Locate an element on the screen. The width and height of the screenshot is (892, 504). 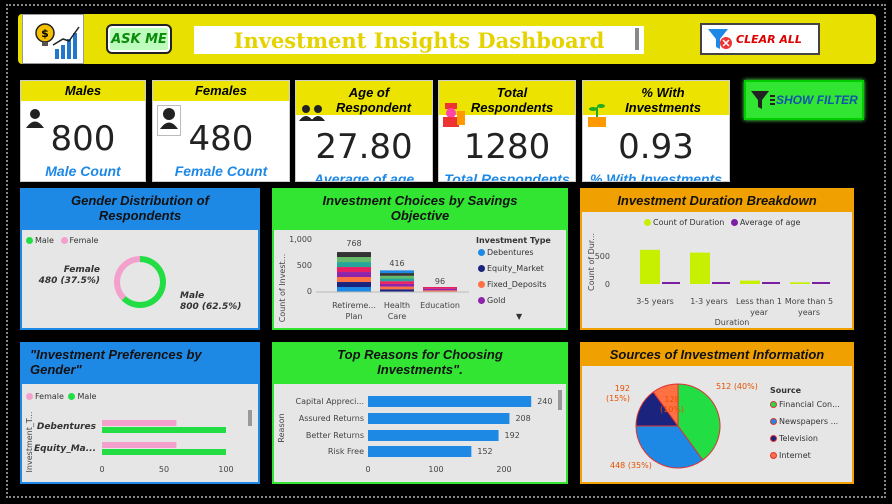
data-label: 448 (35%) is located at coordinates (631, 465).